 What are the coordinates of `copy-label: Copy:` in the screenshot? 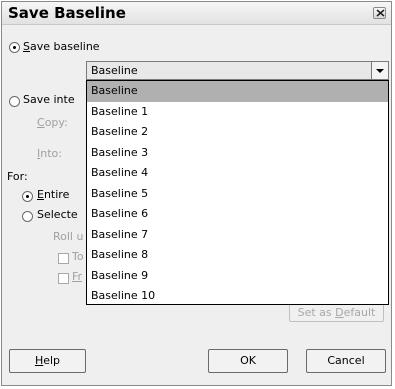 It's located at (52, 122).